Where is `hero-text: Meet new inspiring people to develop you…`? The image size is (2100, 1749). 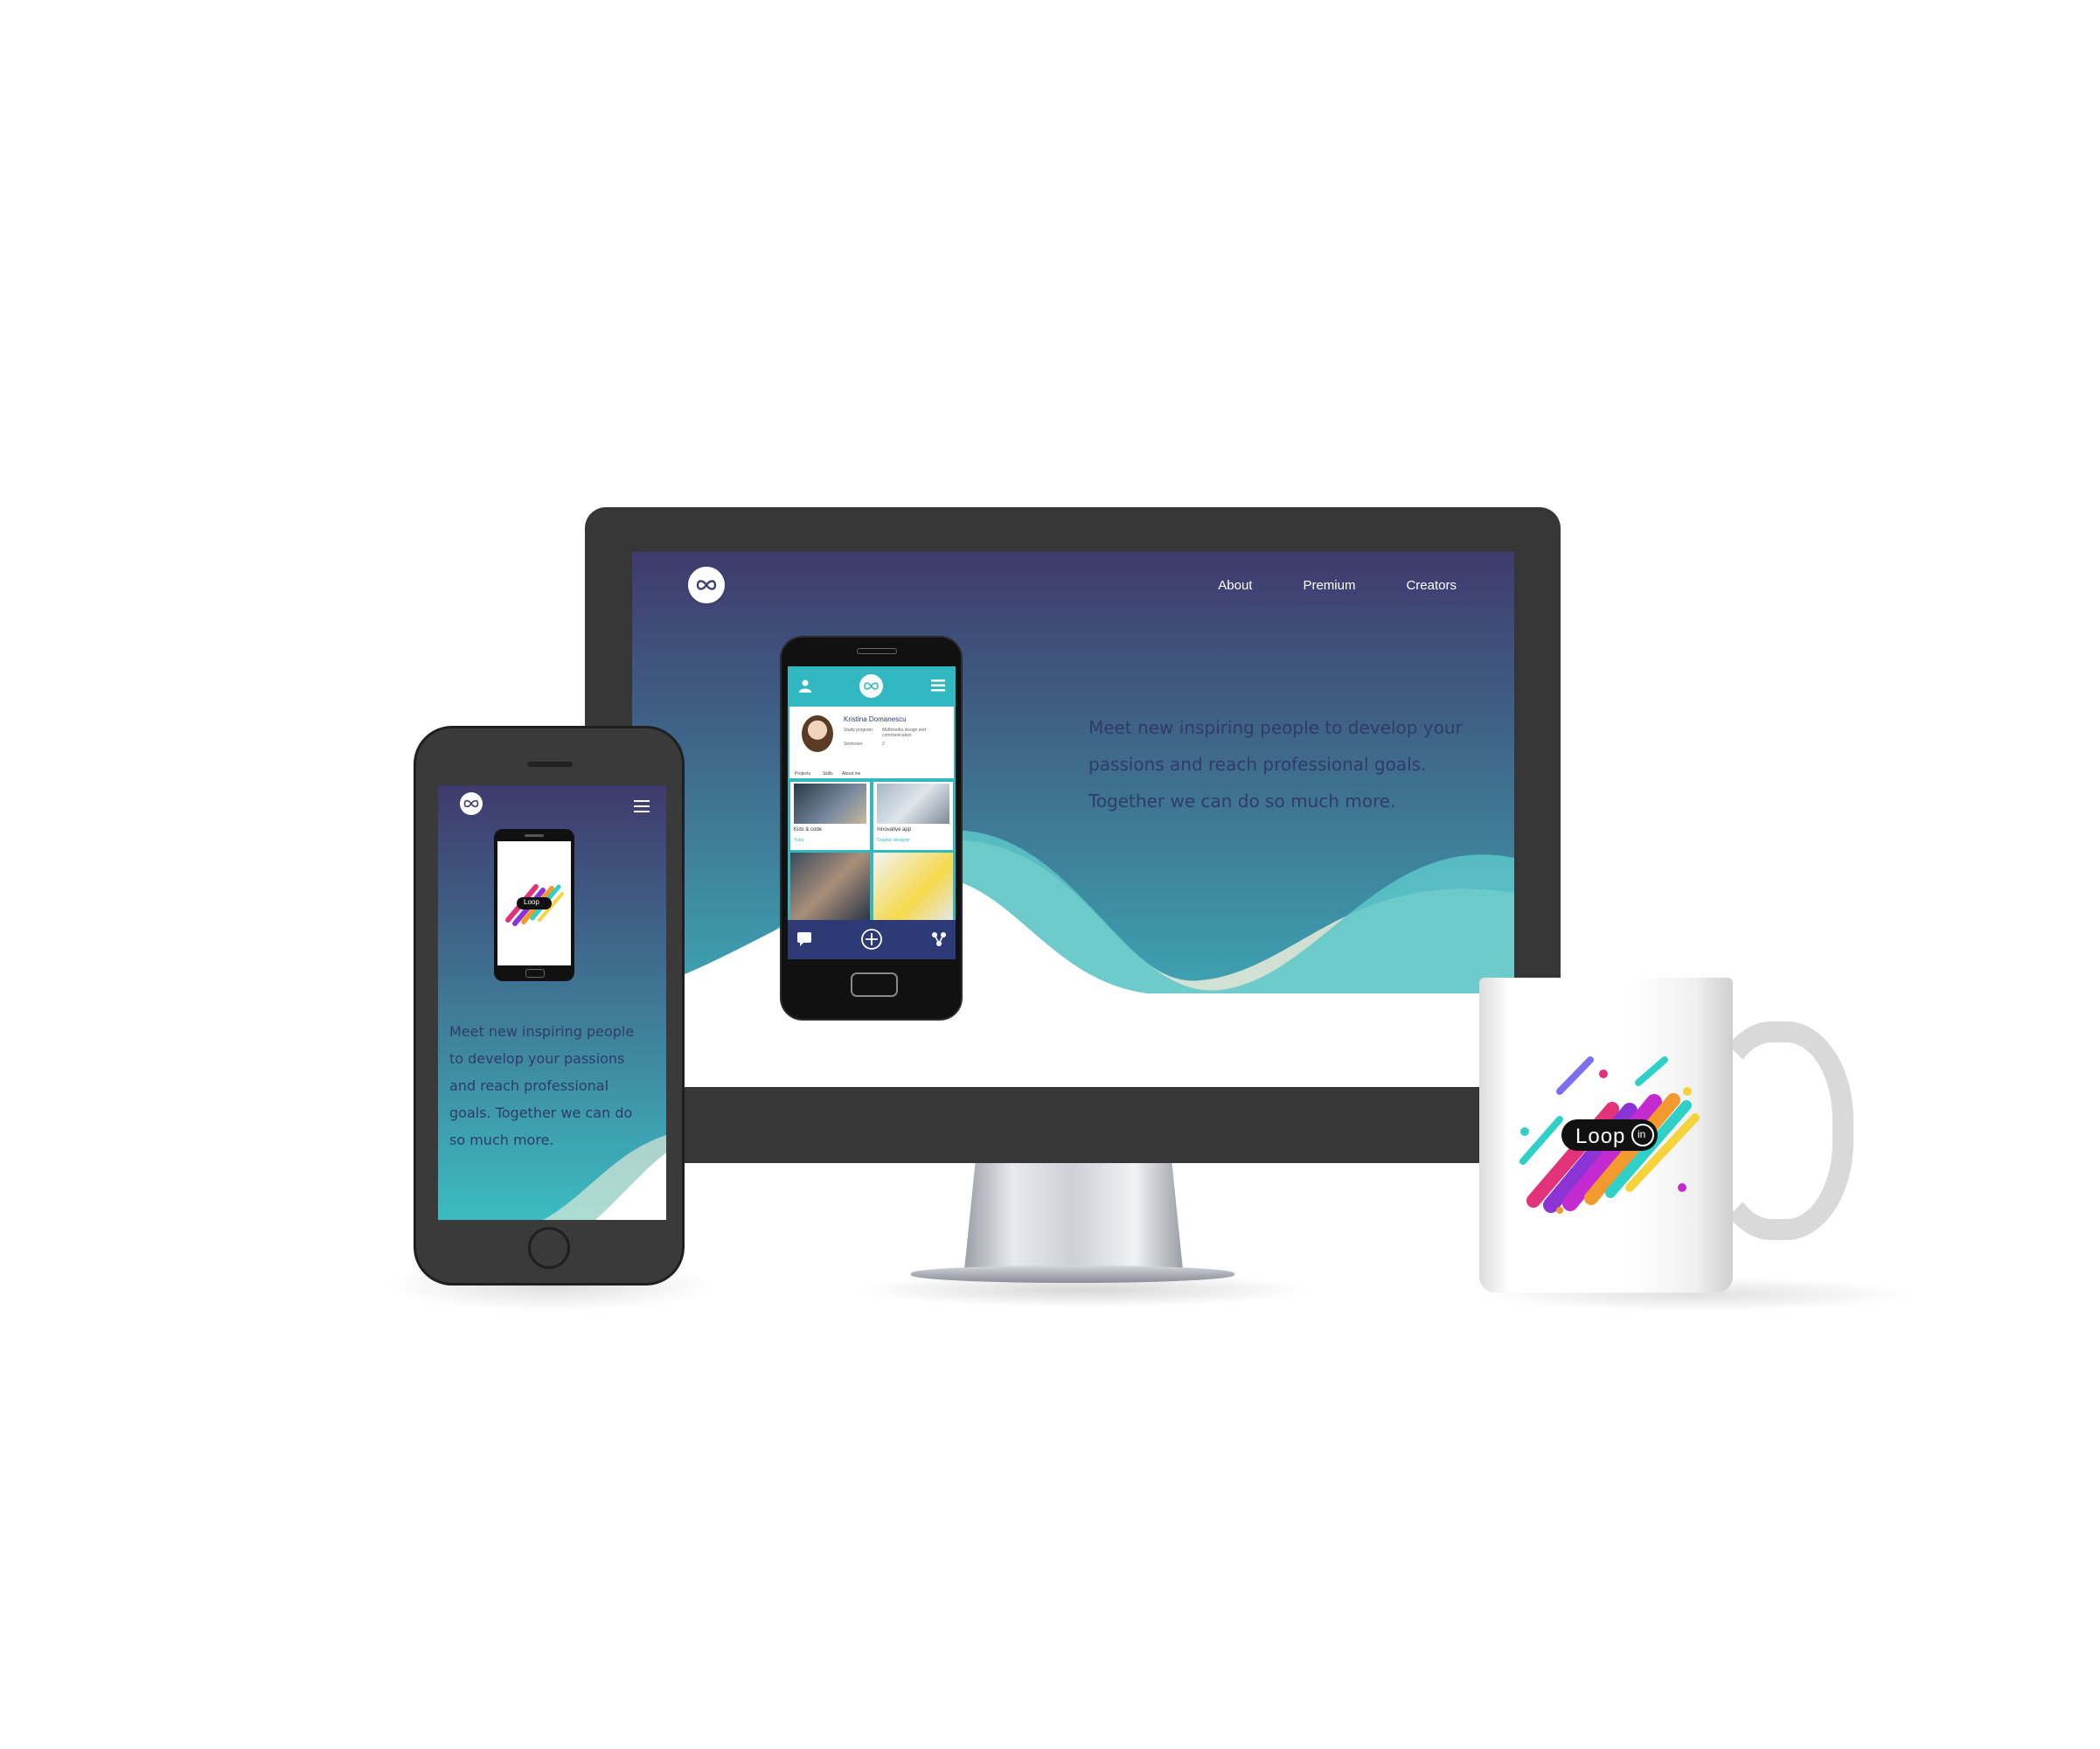 hero-text: Meet new inspiring people to develop you… is located at coordinates (1275, 764).